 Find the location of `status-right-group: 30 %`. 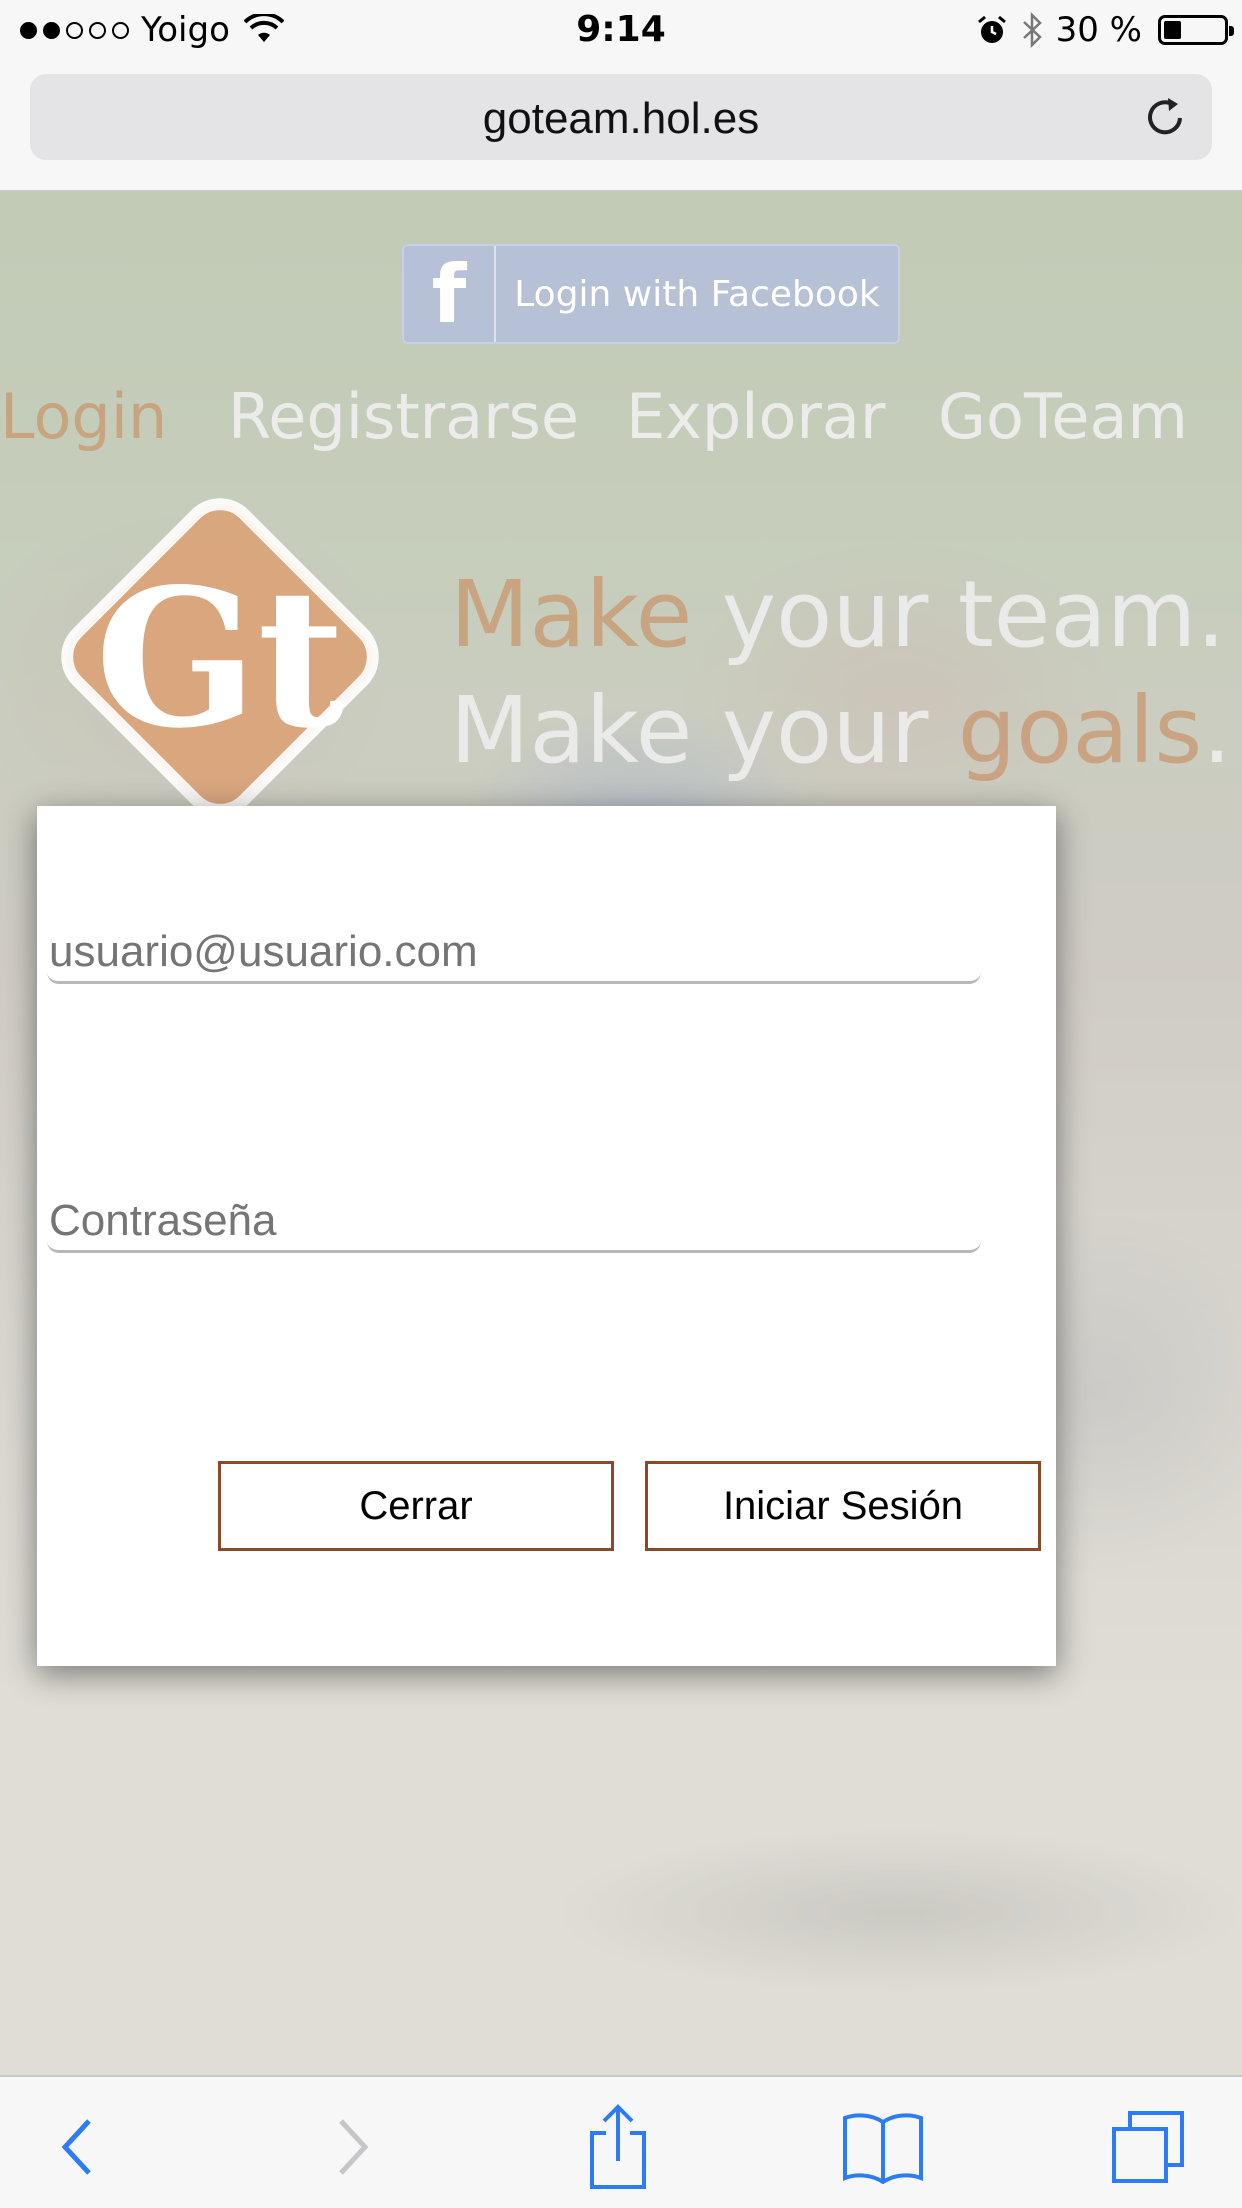

status-right-group: 30 % is located at coordinates (1105, 30).